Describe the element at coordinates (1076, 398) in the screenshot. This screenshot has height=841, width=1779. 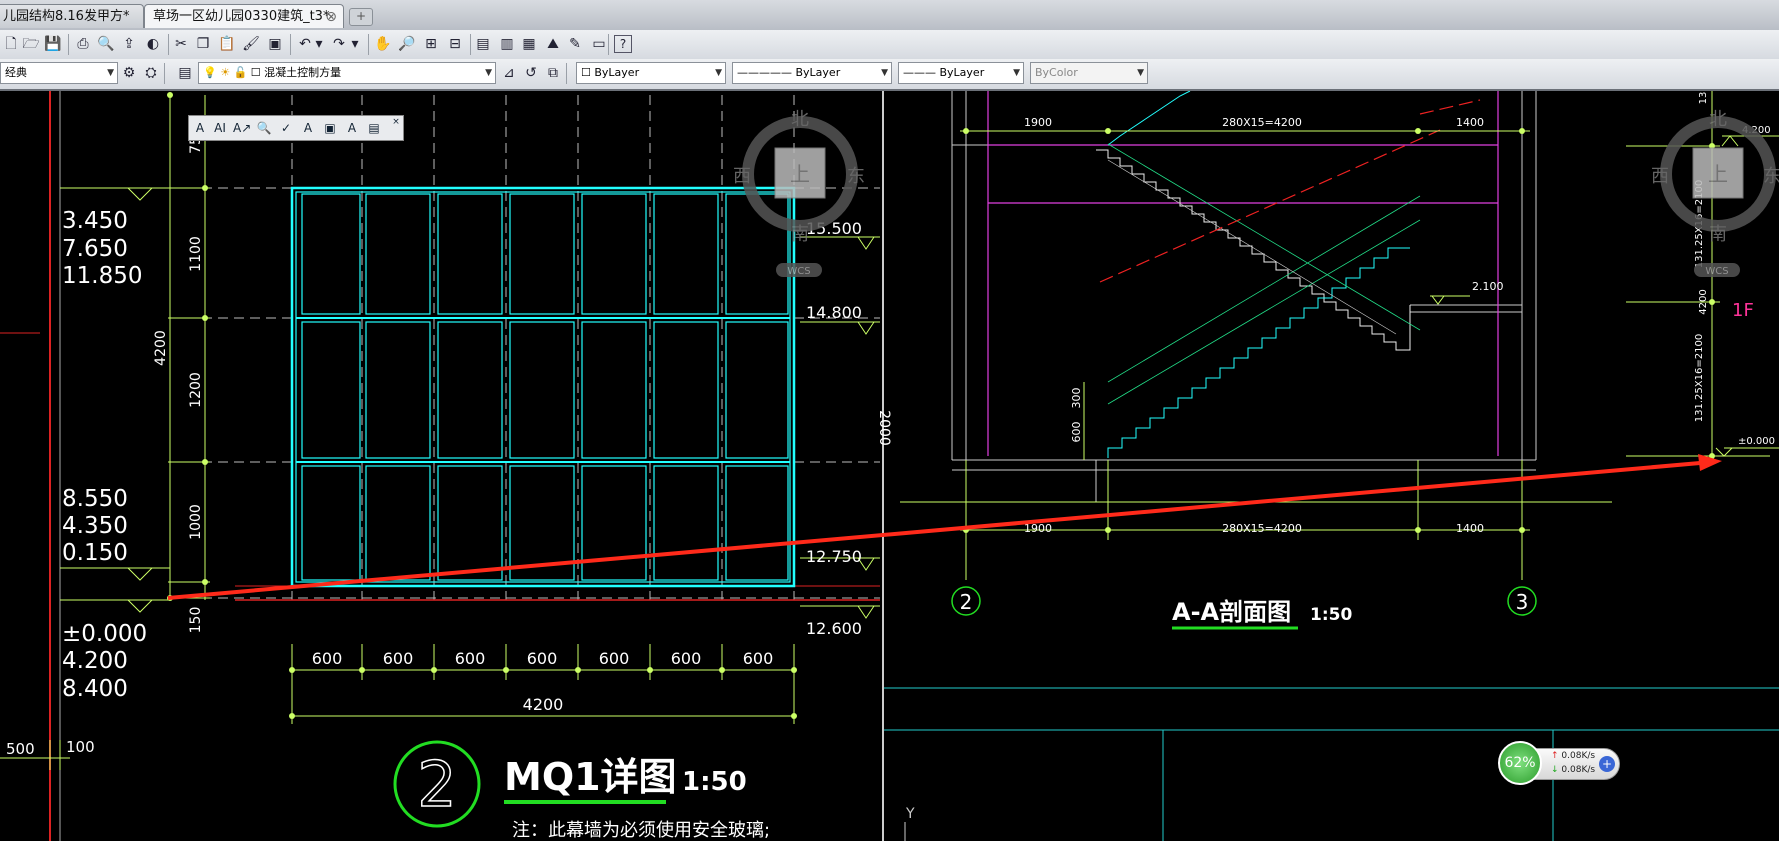
I see `dim-label: 300` at that location.